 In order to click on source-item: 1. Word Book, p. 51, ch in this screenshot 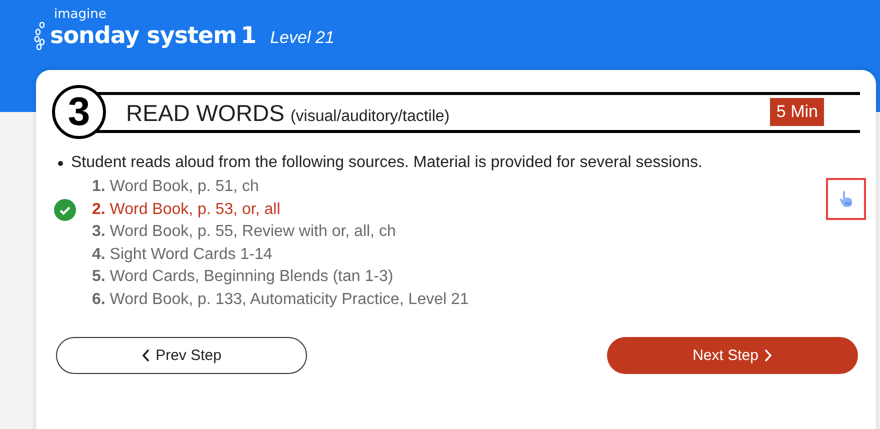, I will do `click(175, 187)`.